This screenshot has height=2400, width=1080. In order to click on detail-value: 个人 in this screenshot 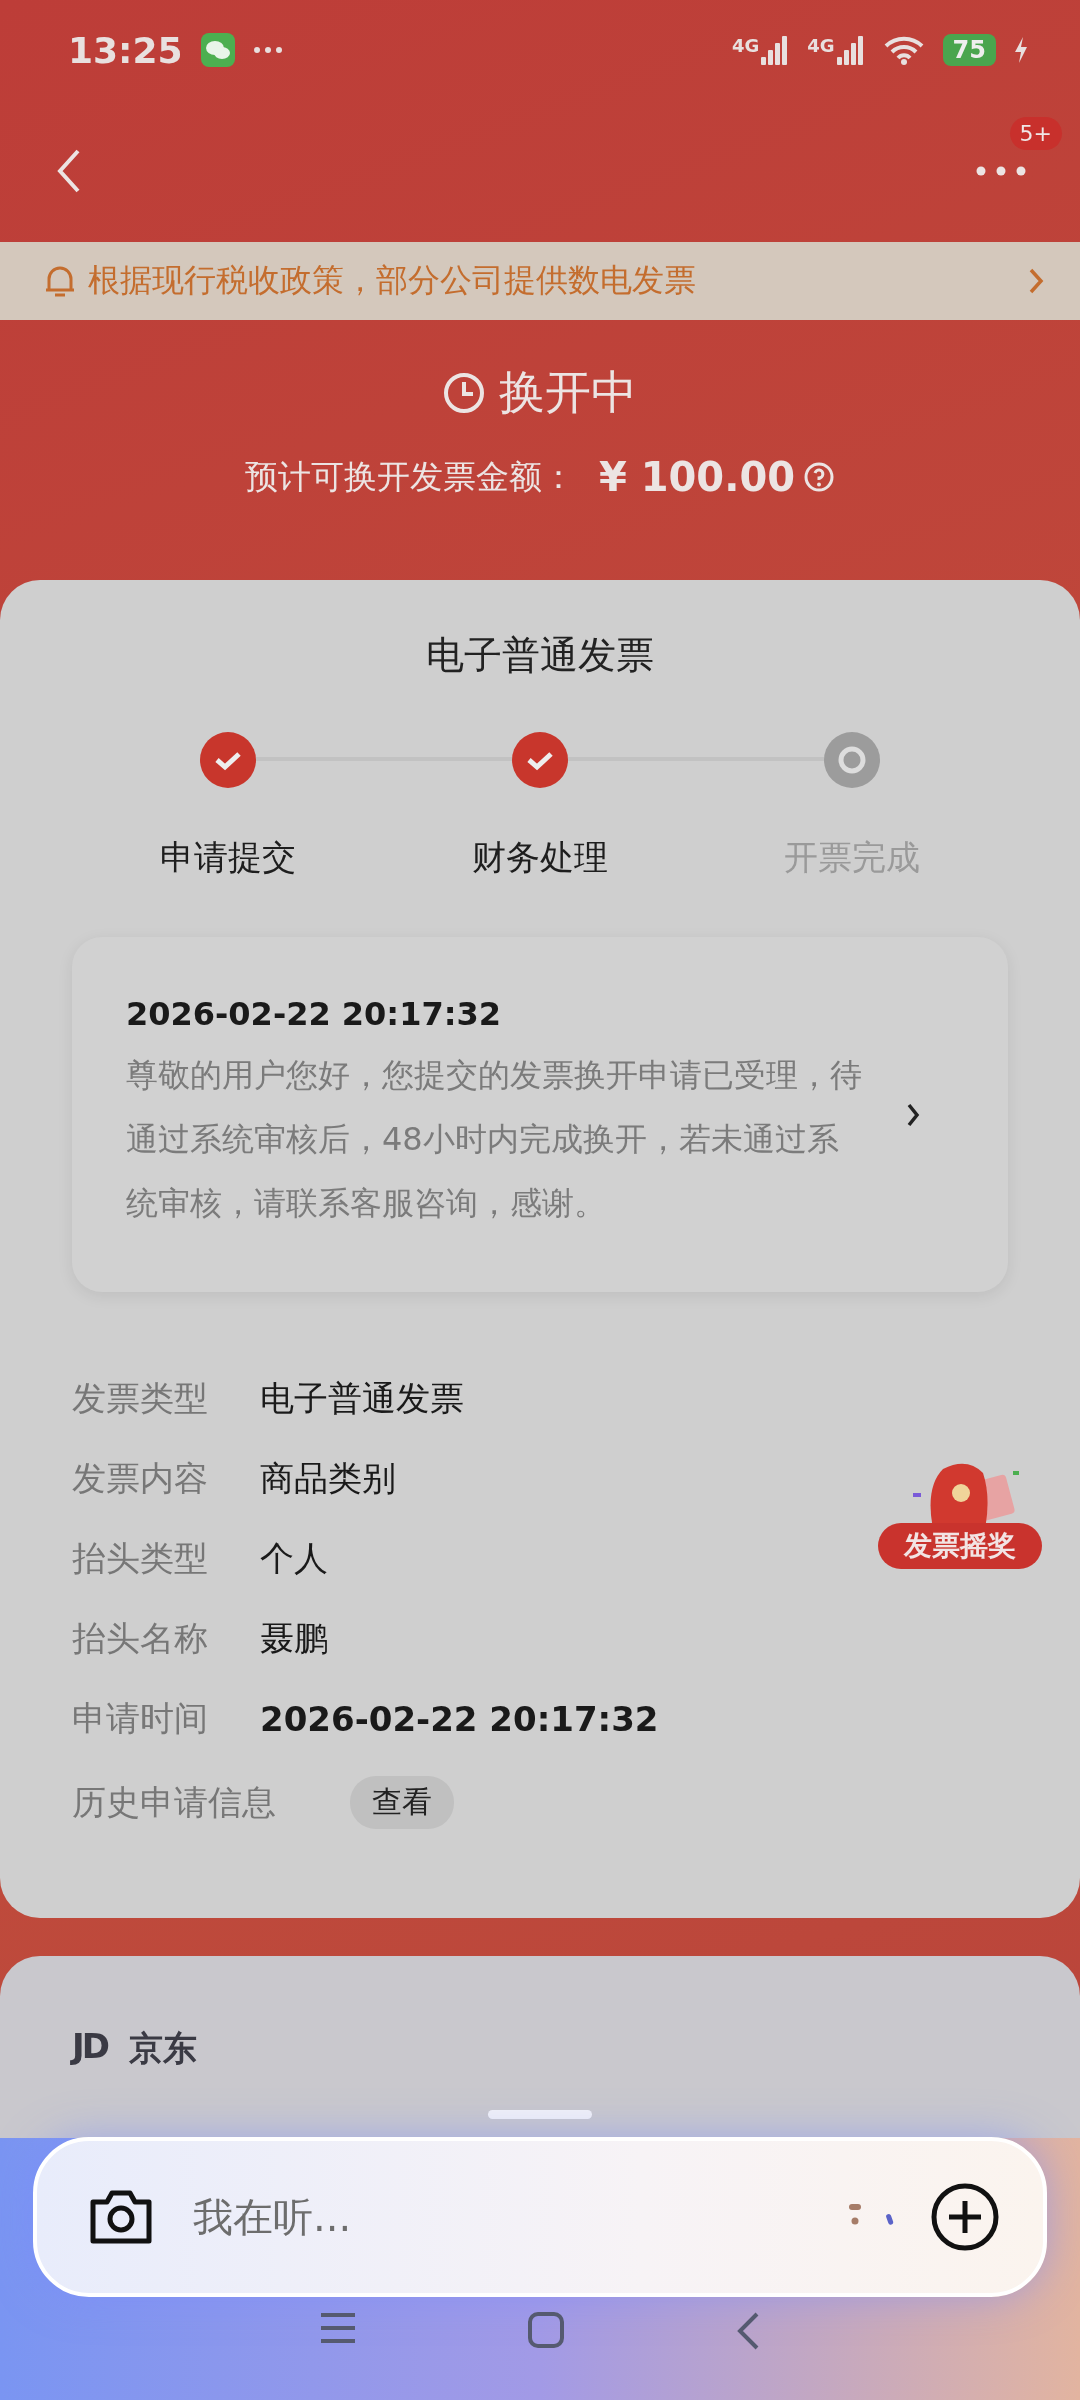, I will do `click(294, 1558)`.